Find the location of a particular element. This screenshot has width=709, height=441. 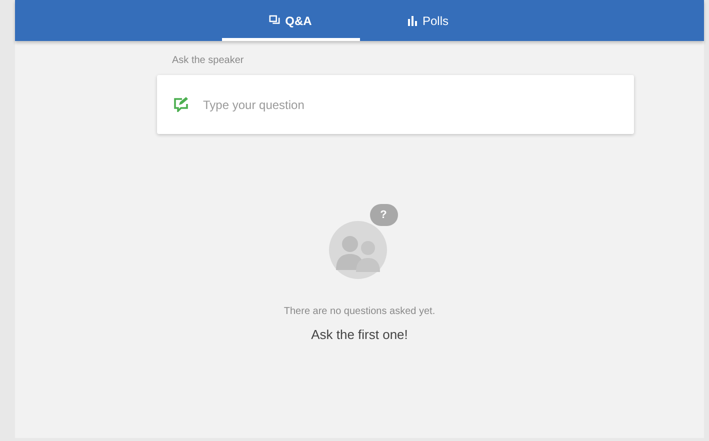

tab: Q&A is located at coordinates (291, 22).